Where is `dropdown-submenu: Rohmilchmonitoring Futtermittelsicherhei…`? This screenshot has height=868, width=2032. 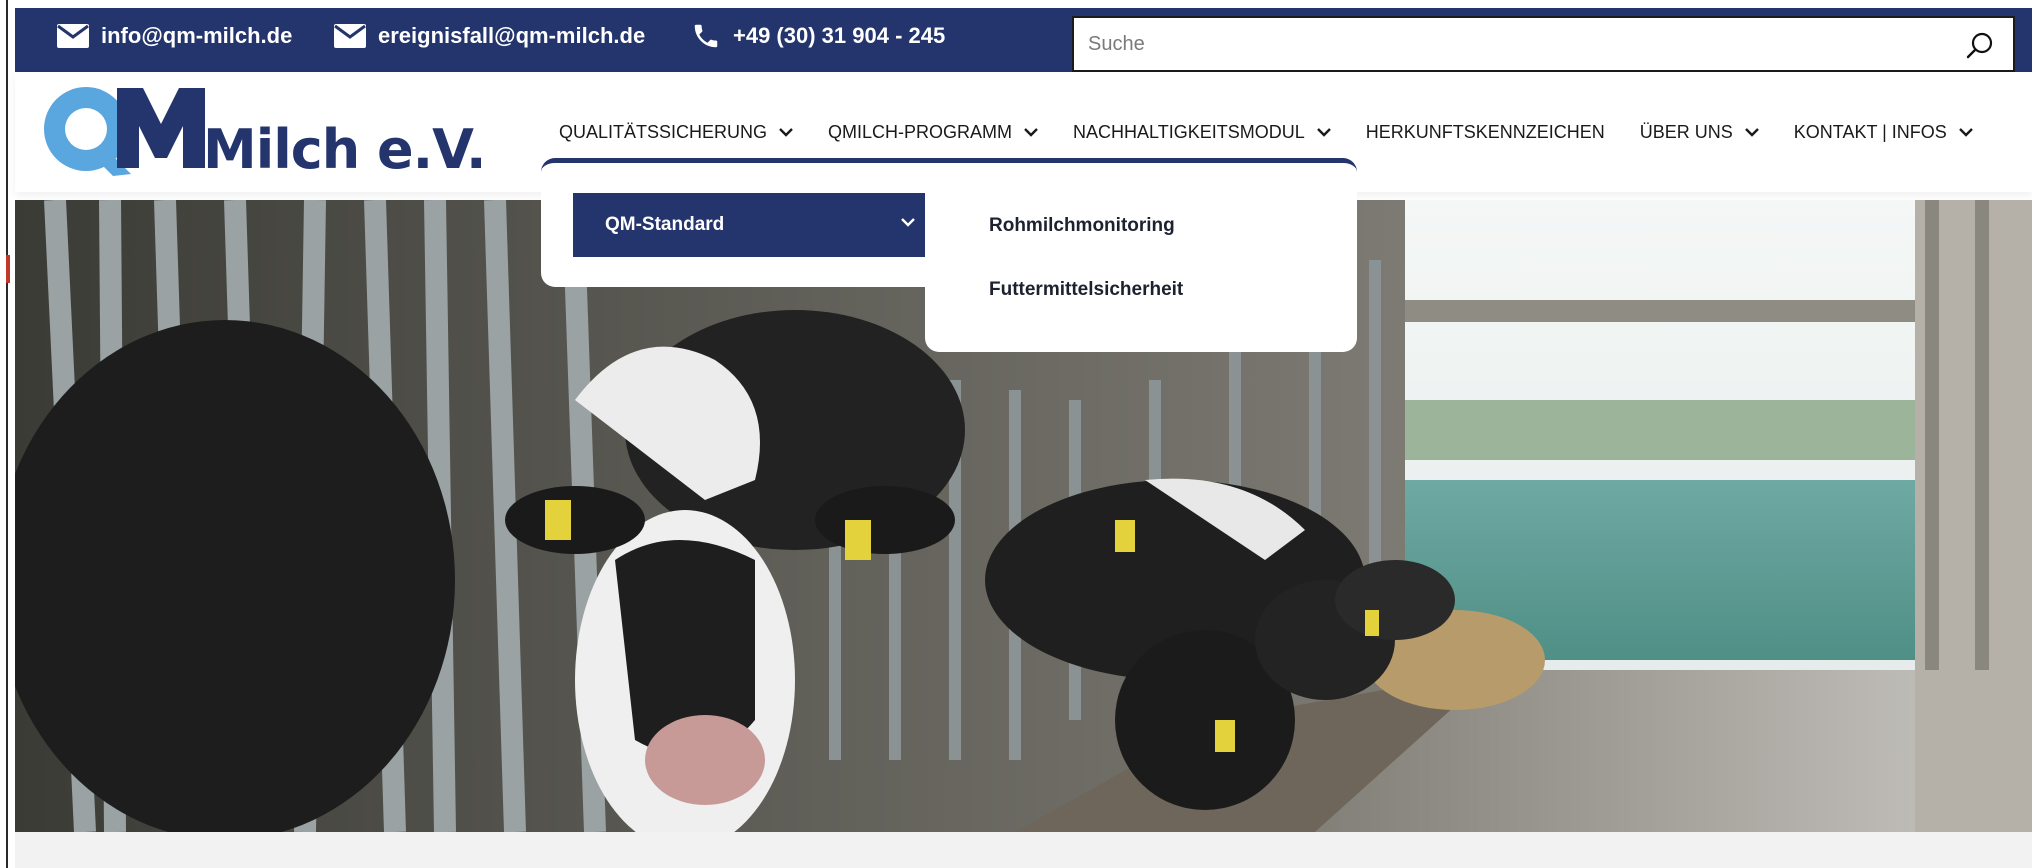 dropdown-submenu: Rohmilchmonitoring Futtermittelsicherhei… is located at coordinates (1141, 255).